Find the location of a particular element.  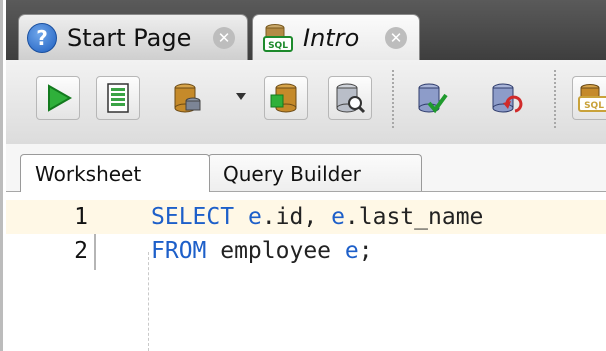

line-number: 2 is located at coordinates (81, 251).